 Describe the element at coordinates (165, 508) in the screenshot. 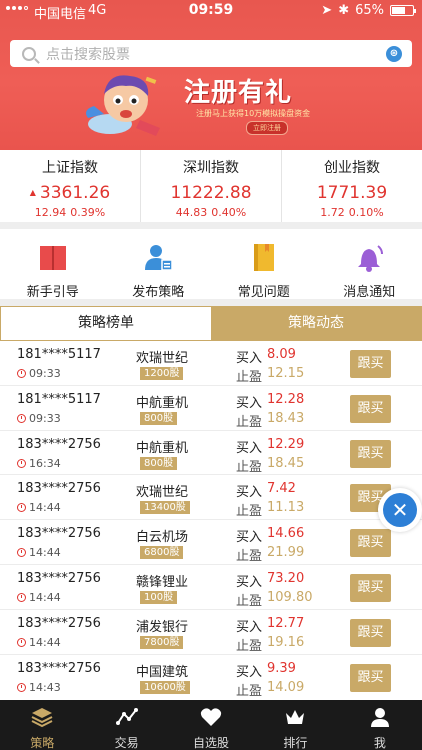

I see `share-badge: 13400股` at that location.